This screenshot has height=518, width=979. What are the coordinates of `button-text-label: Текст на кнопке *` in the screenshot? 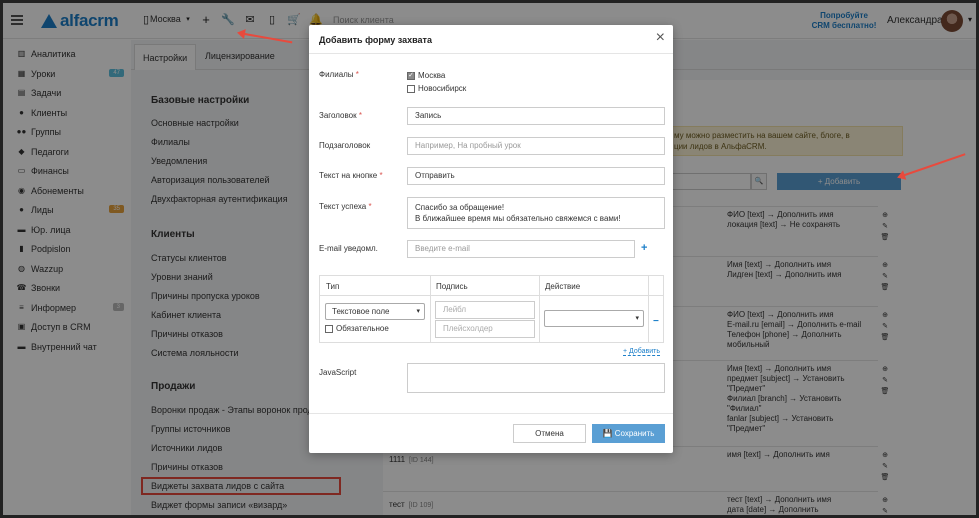 It's located at (351, 175).